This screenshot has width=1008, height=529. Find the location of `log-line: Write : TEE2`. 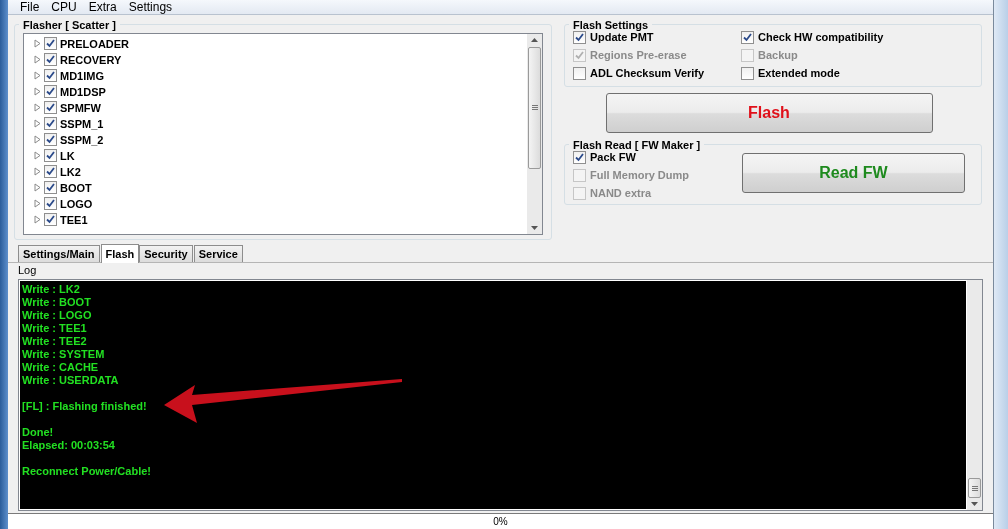

log-line: Write : TEE2 is located at coordinates (55, 341).